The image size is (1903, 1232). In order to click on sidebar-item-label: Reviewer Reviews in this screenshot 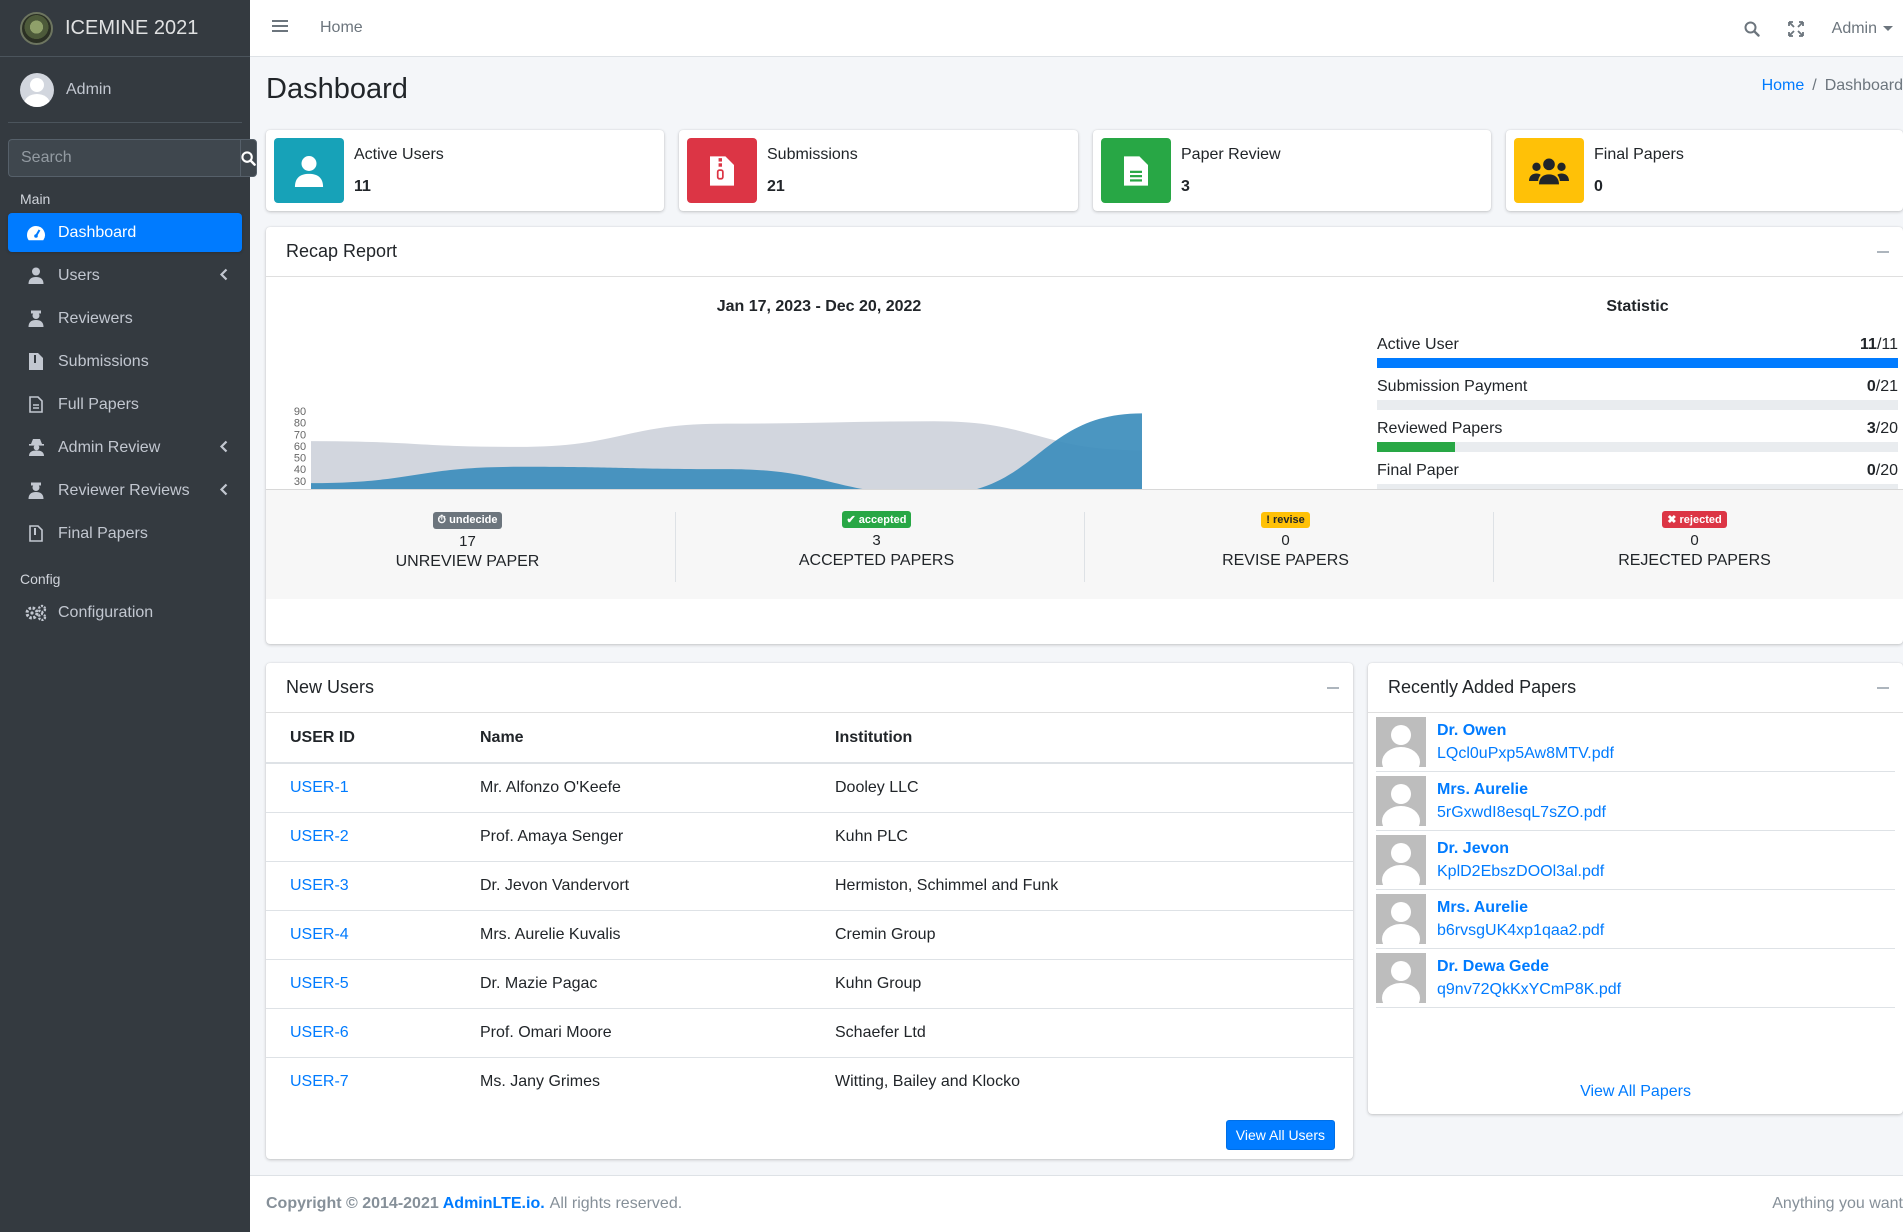, I will do `click(124, 490)`.